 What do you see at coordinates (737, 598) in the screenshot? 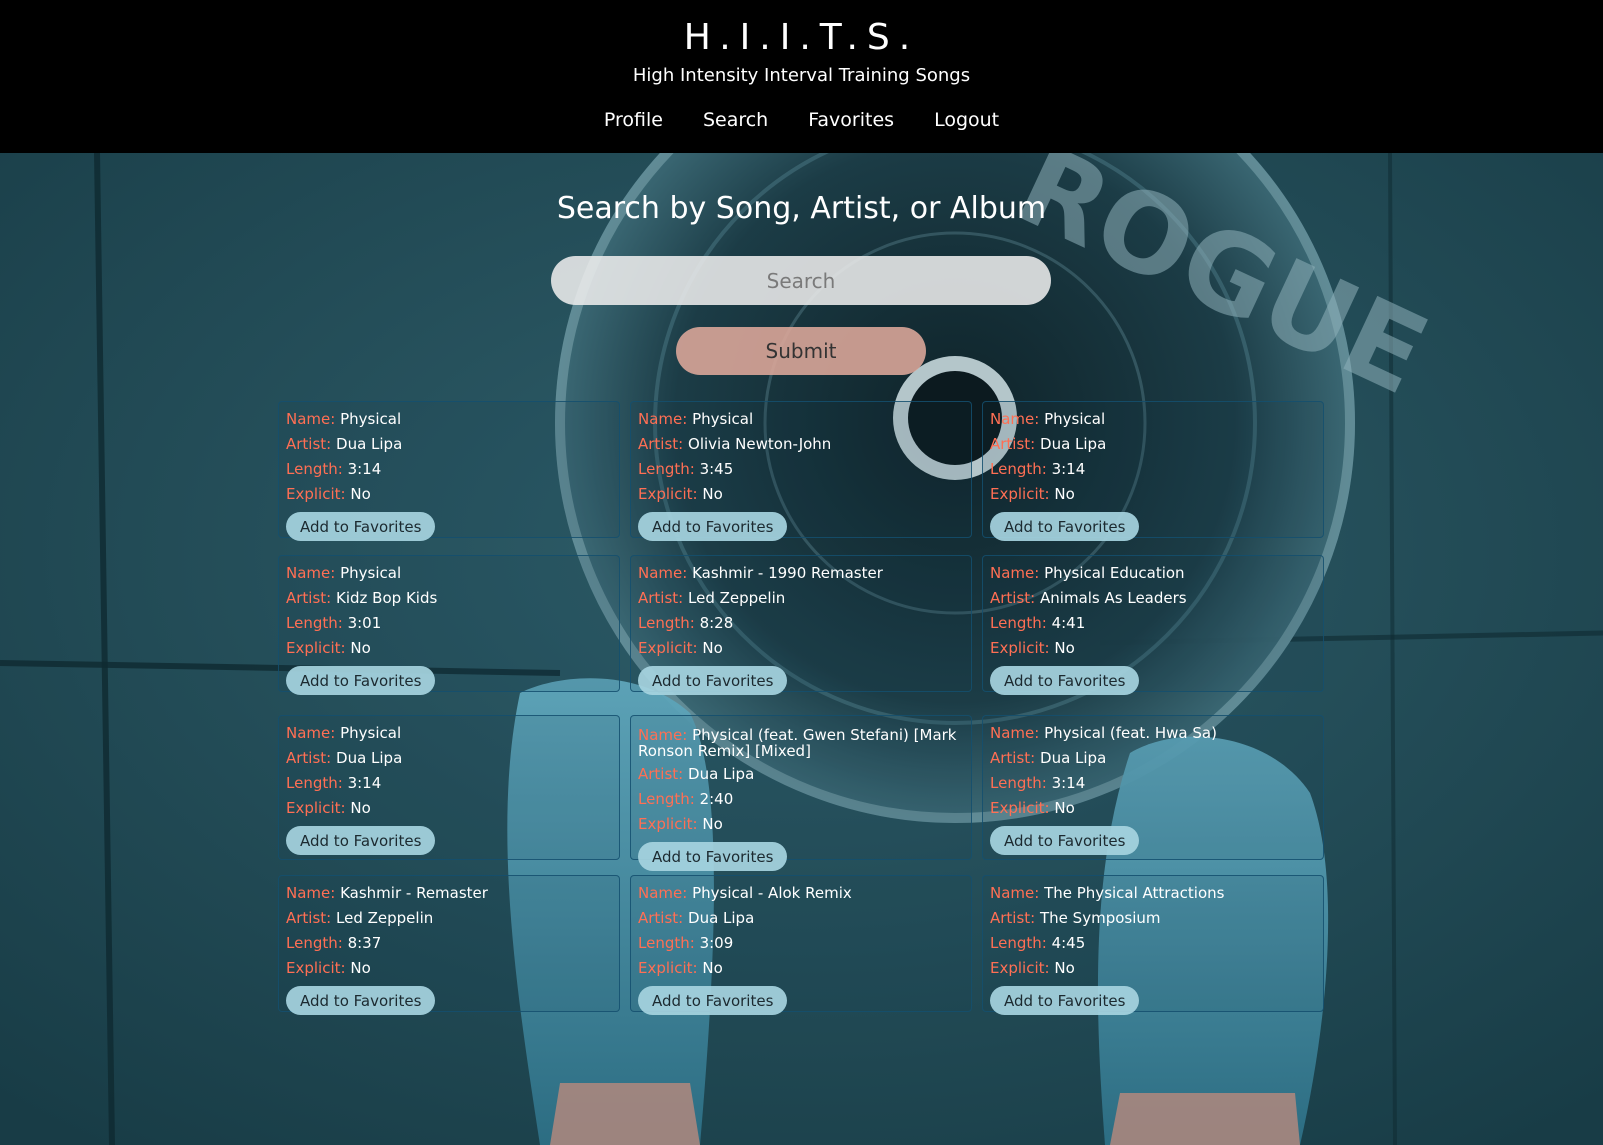
I see `card-artist-value: Led Zeppelin` at bounding box center [737, 598].